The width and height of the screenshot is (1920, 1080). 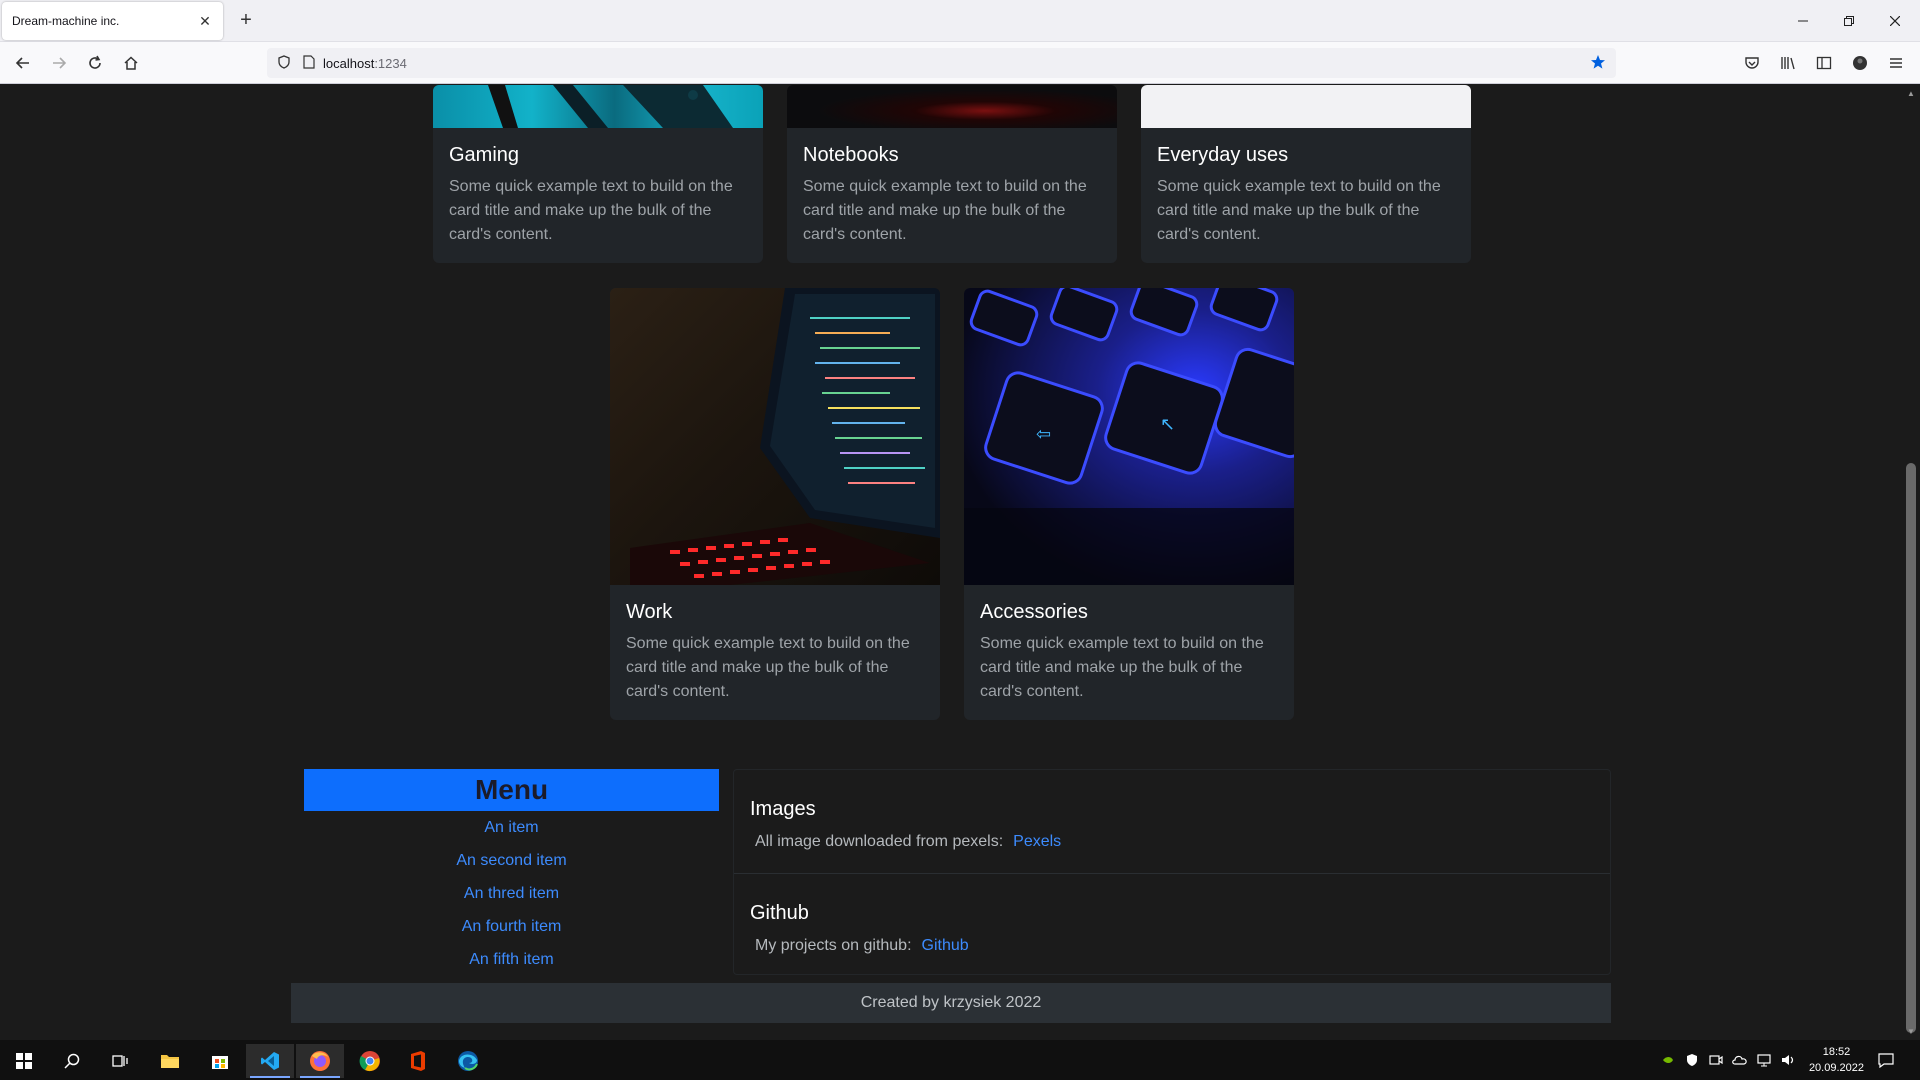 I want to click on images-label: All image downloaded from pexels:, so click(x=879, y=841).